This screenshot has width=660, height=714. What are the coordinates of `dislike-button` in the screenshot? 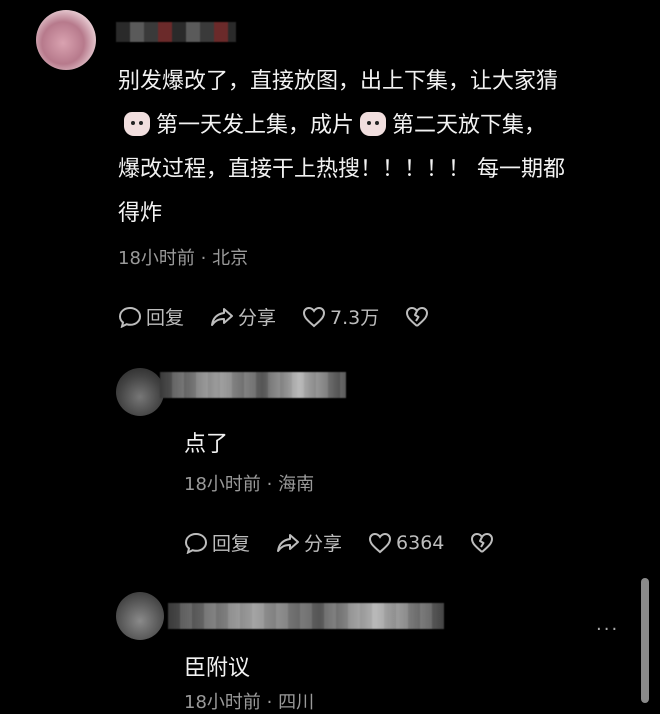 It's located at (417, 317).